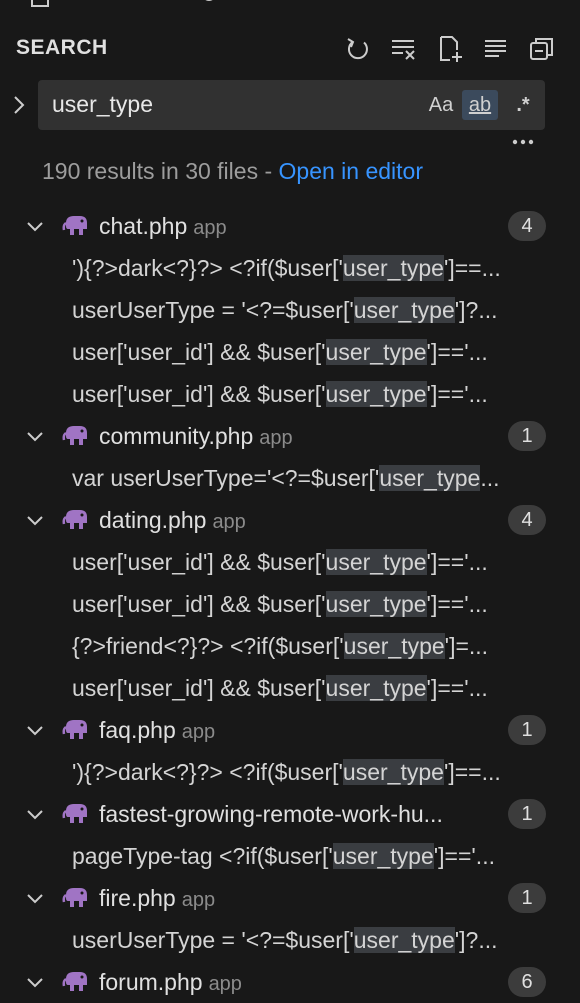 The width and height of the screenshot is (580, 1003). Describe the element at coordinates (290, 898) in the screenshot. I see `file-result-row: fire.php app 1` at that location.